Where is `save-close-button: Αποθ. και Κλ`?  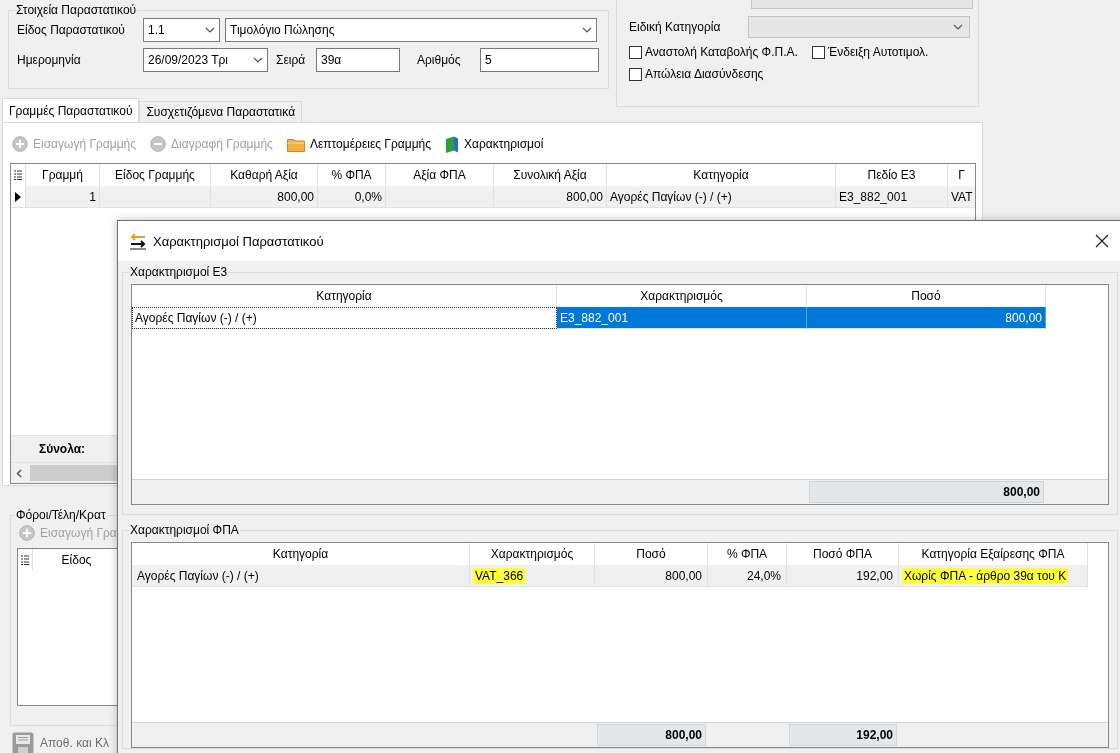
save-close-button: Αποθ. και Κλ is located at coordinates (60, 742).